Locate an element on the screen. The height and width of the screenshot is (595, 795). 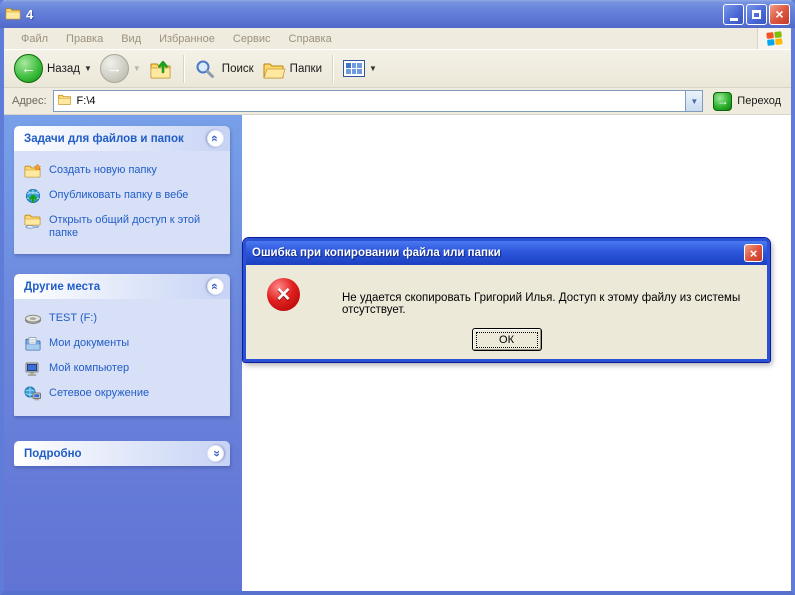
task-share-folder: Открыть общий доступ к этой папке is located at coordinates (124, 226).